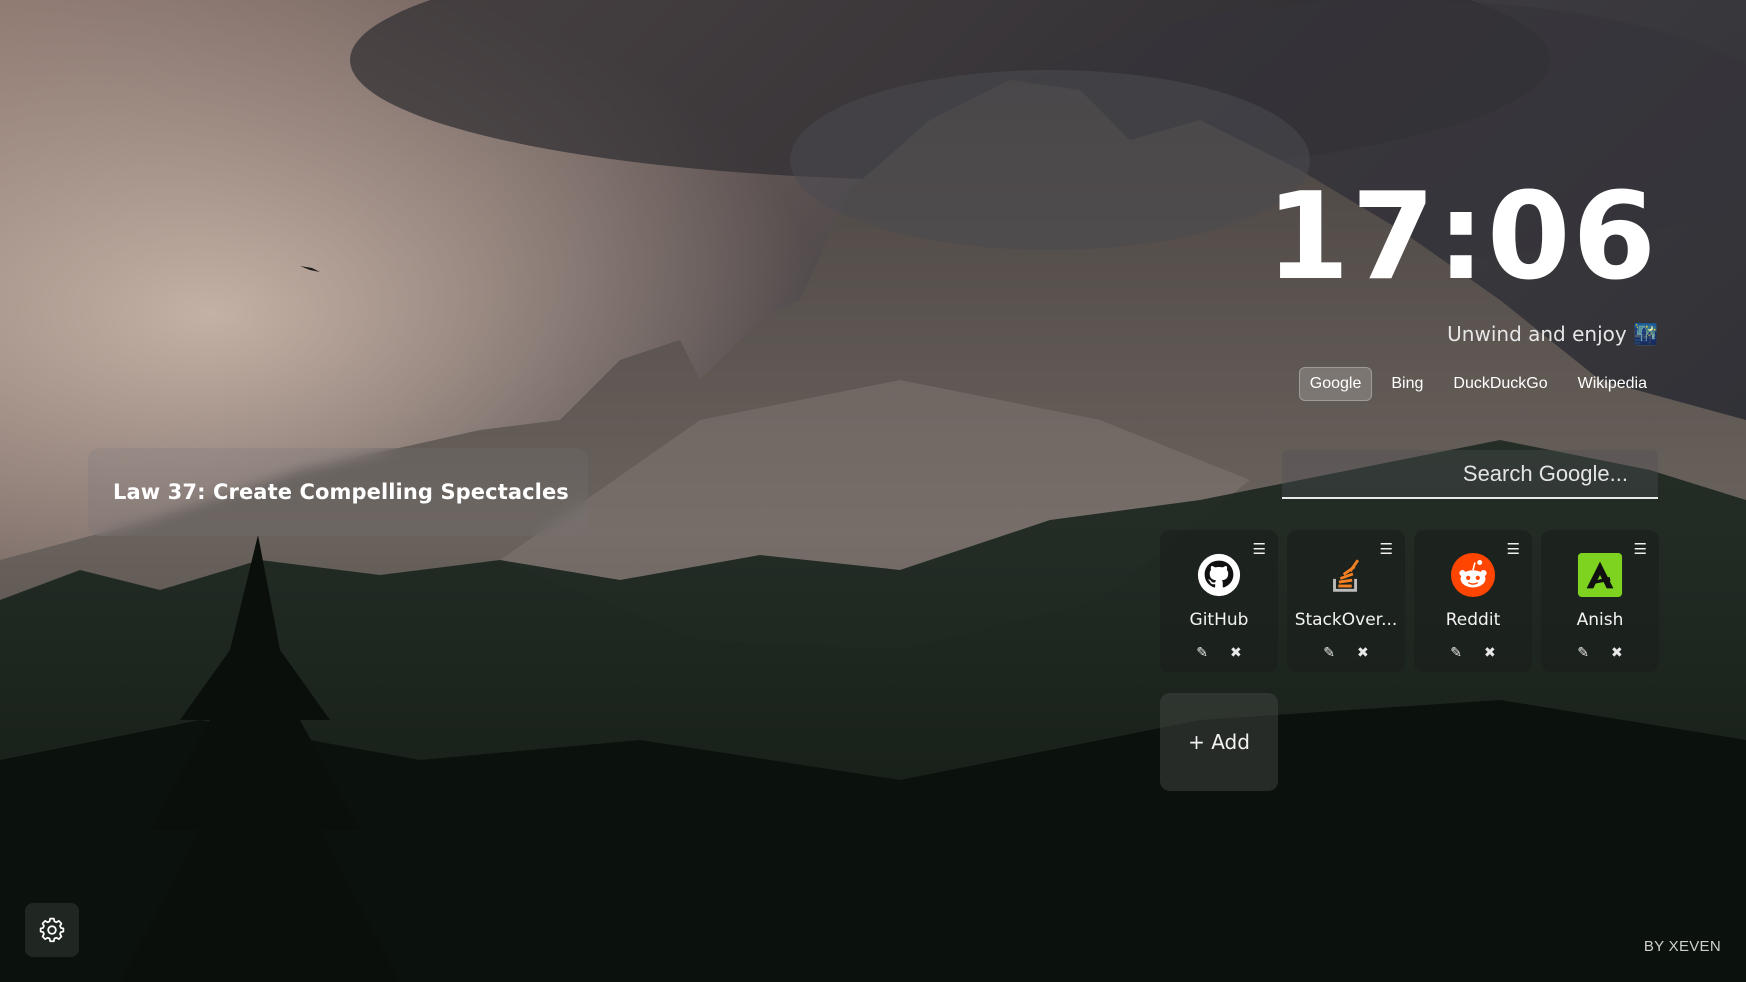 The width and height of the screenshot is (1746, 982). What do you see at coordinates (1473, 620) in the screenshot?
I see `shortcut-label: Reddit` at bounding box center [1473, 620].